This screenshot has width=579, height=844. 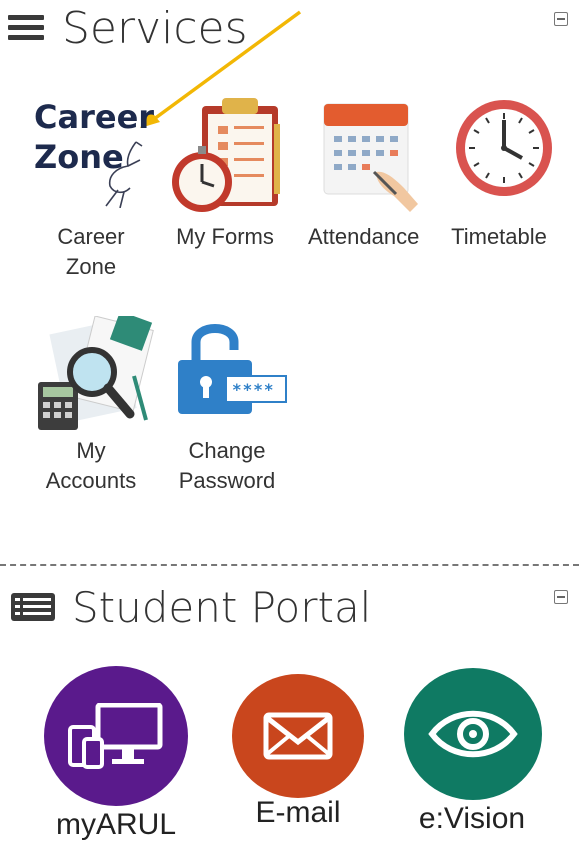 What do you see at coordinates (232, 366) in the screenshot?
I see `padlock-icon: ****` at bounding box center [232, 366].